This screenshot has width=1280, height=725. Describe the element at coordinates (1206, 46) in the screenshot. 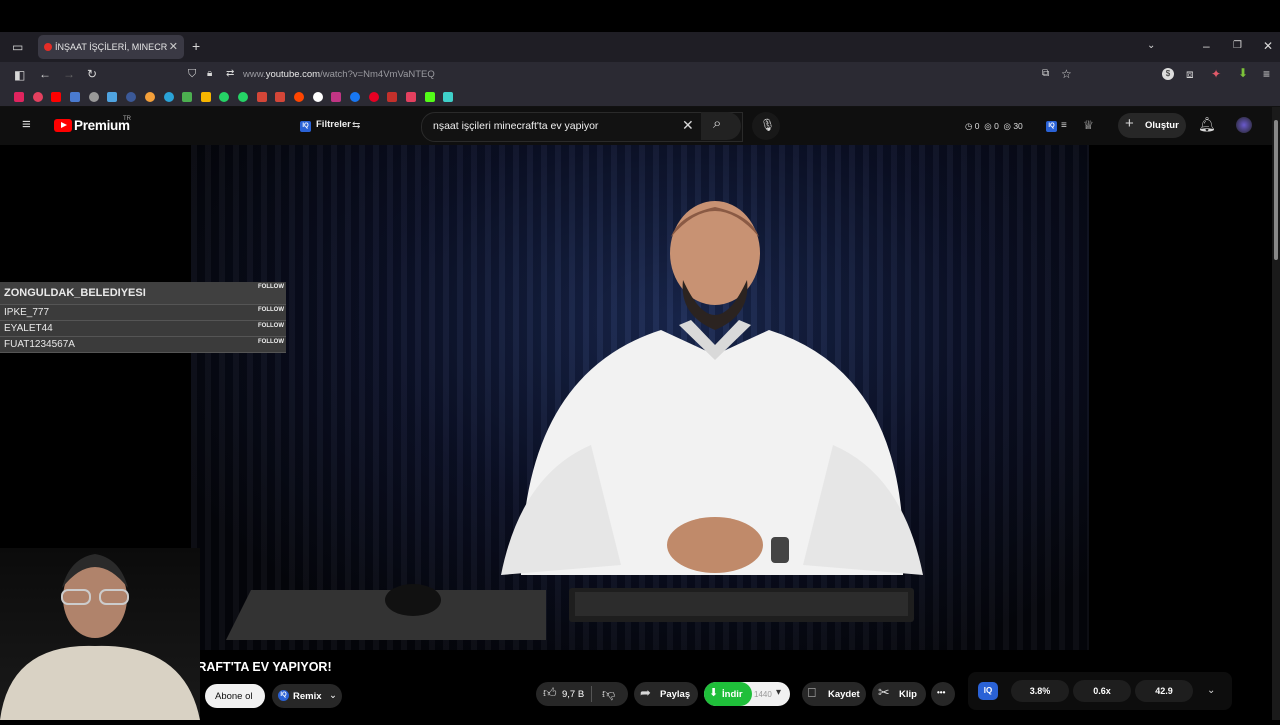

I see `minimize-icon: –` at that location.